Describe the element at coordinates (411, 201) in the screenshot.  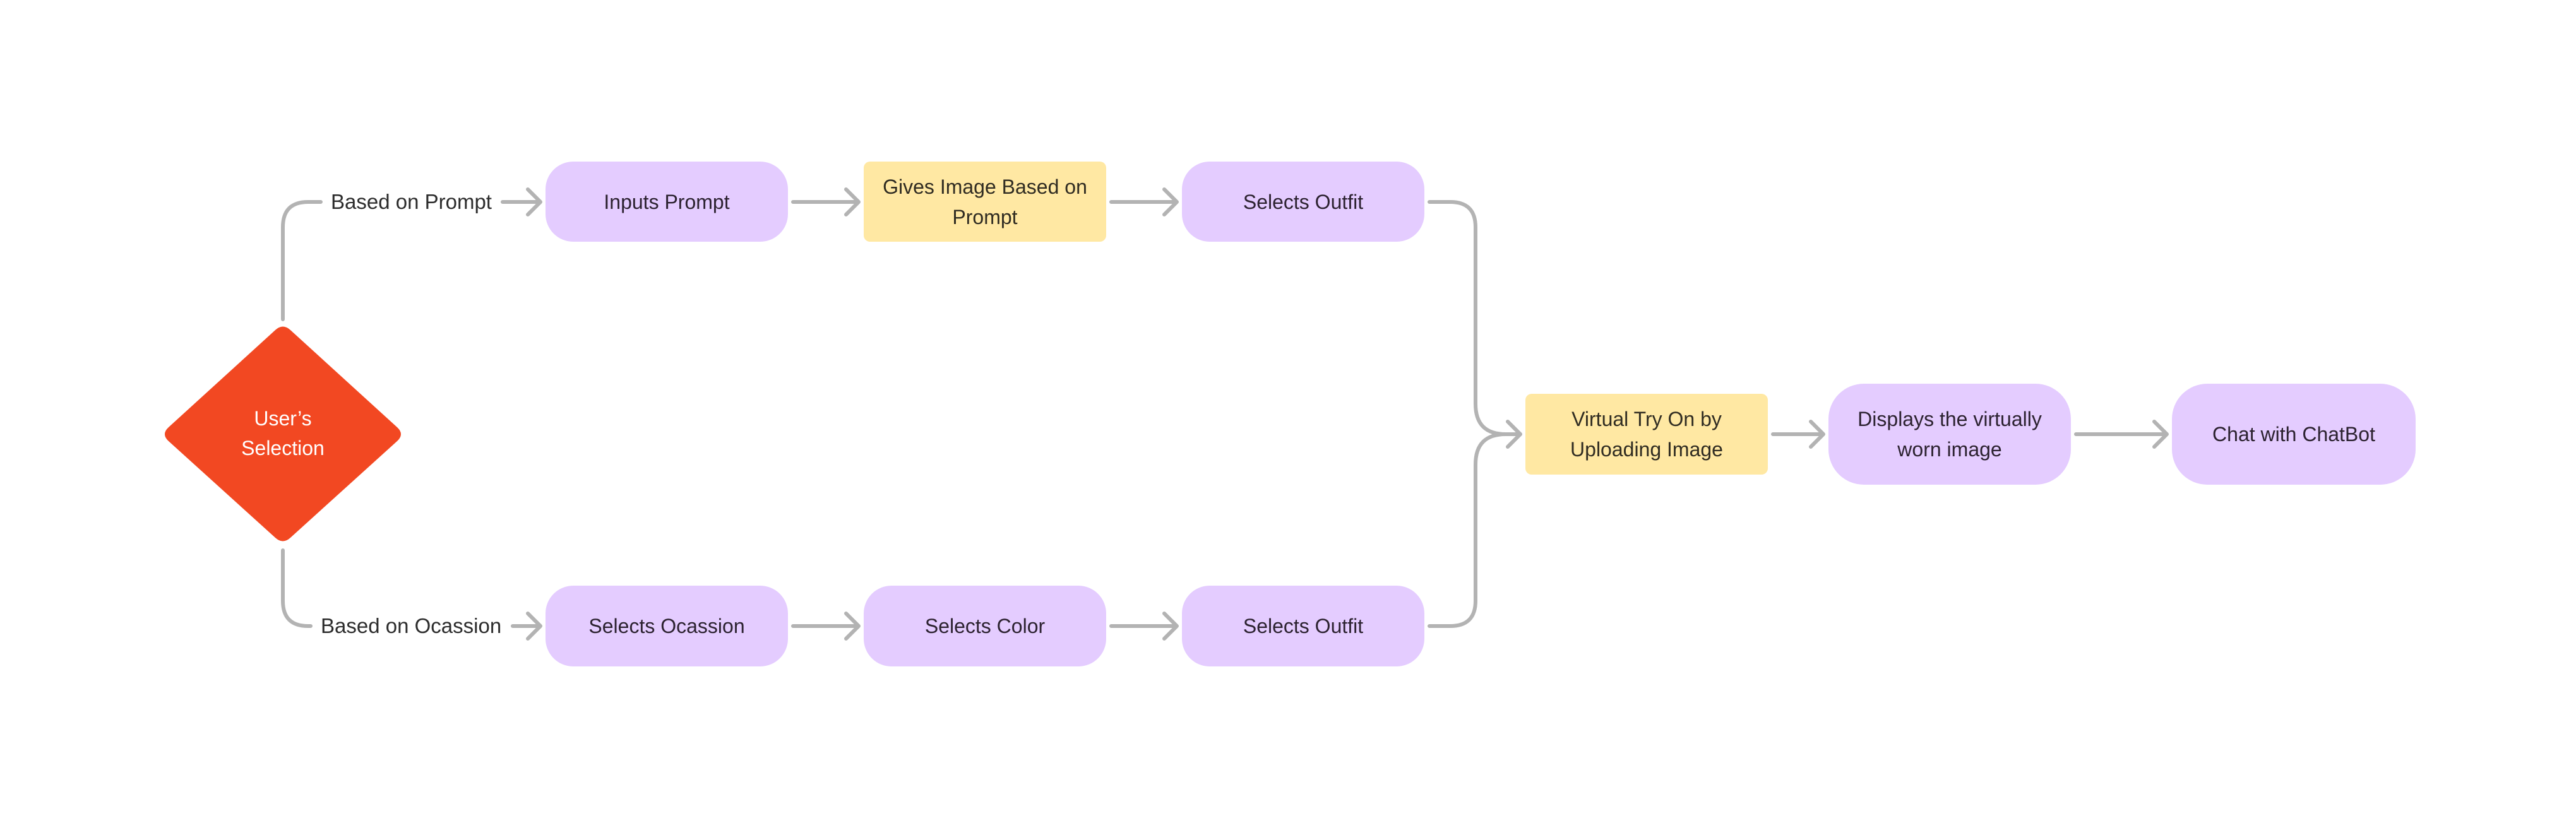
I see `branch-label-prompt: Based on Prompt` at that location.